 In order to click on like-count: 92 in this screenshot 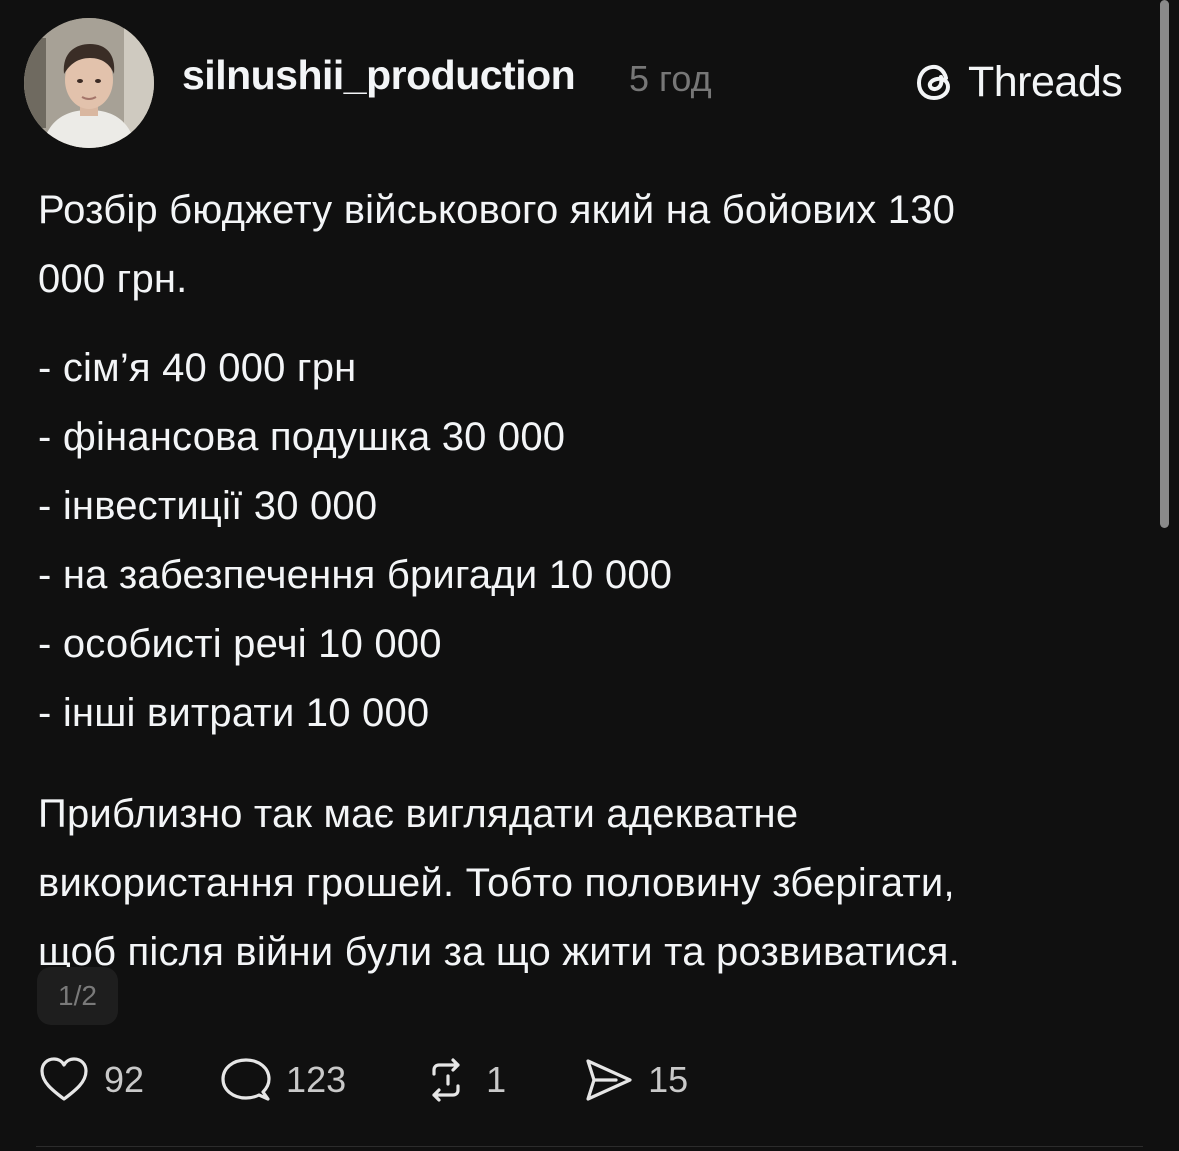, I will do `click(124, 1079)`.